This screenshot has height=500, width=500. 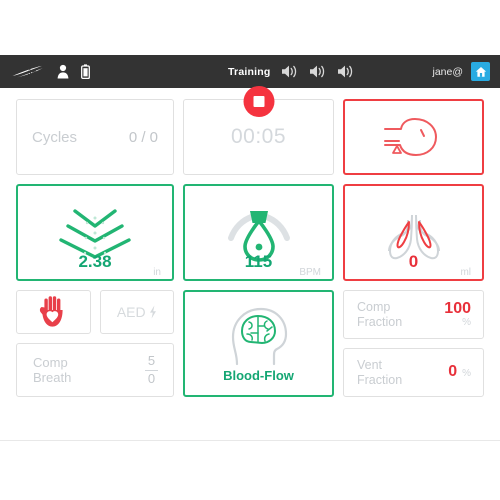 I want to click on comp-fraction-card: Comp Fraction 100 %, so click(x=413, y=314).